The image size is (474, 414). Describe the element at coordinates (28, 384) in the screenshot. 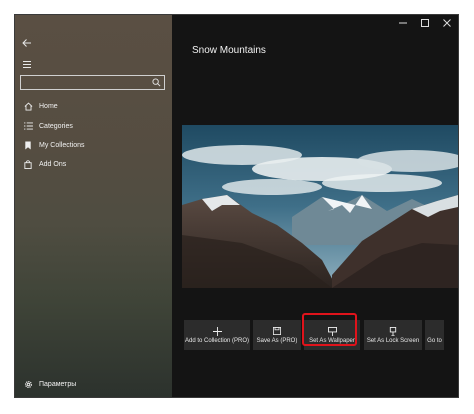

I see `gear-icon` at that location.